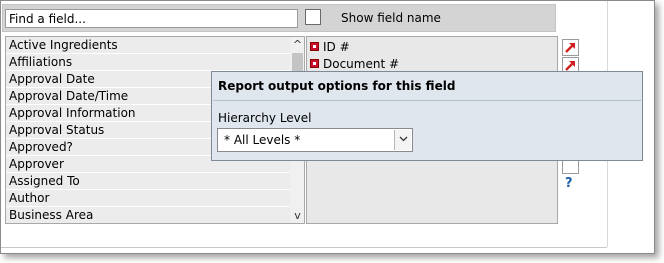 This screenshot has width=664, height=263. Describe the element at coordinates (315, 140) in the screenshot. I see `hierarchy-level-select: * All Levels *` at that location.